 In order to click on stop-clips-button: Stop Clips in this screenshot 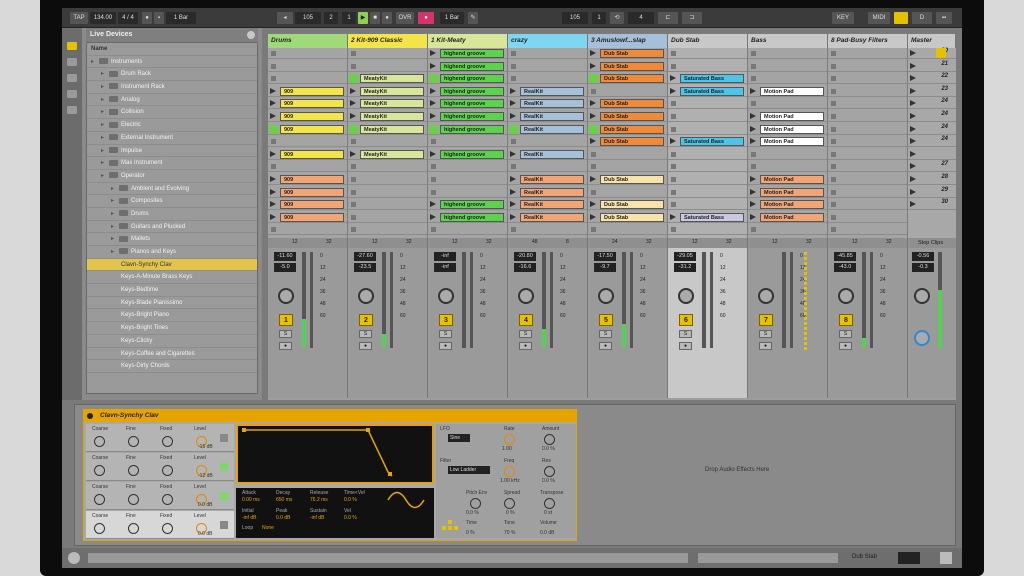, I will do `click(925, 243)`.